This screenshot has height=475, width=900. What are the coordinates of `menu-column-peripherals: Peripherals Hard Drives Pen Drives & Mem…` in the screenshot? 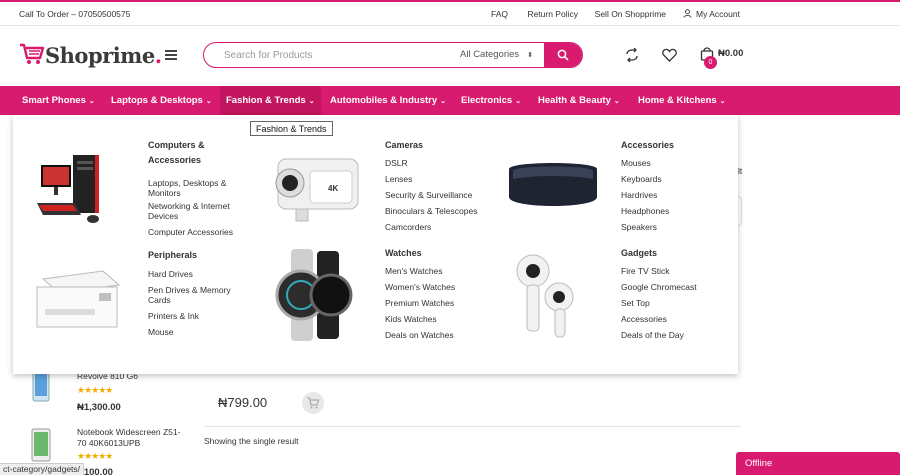 It's located at (198, 294).